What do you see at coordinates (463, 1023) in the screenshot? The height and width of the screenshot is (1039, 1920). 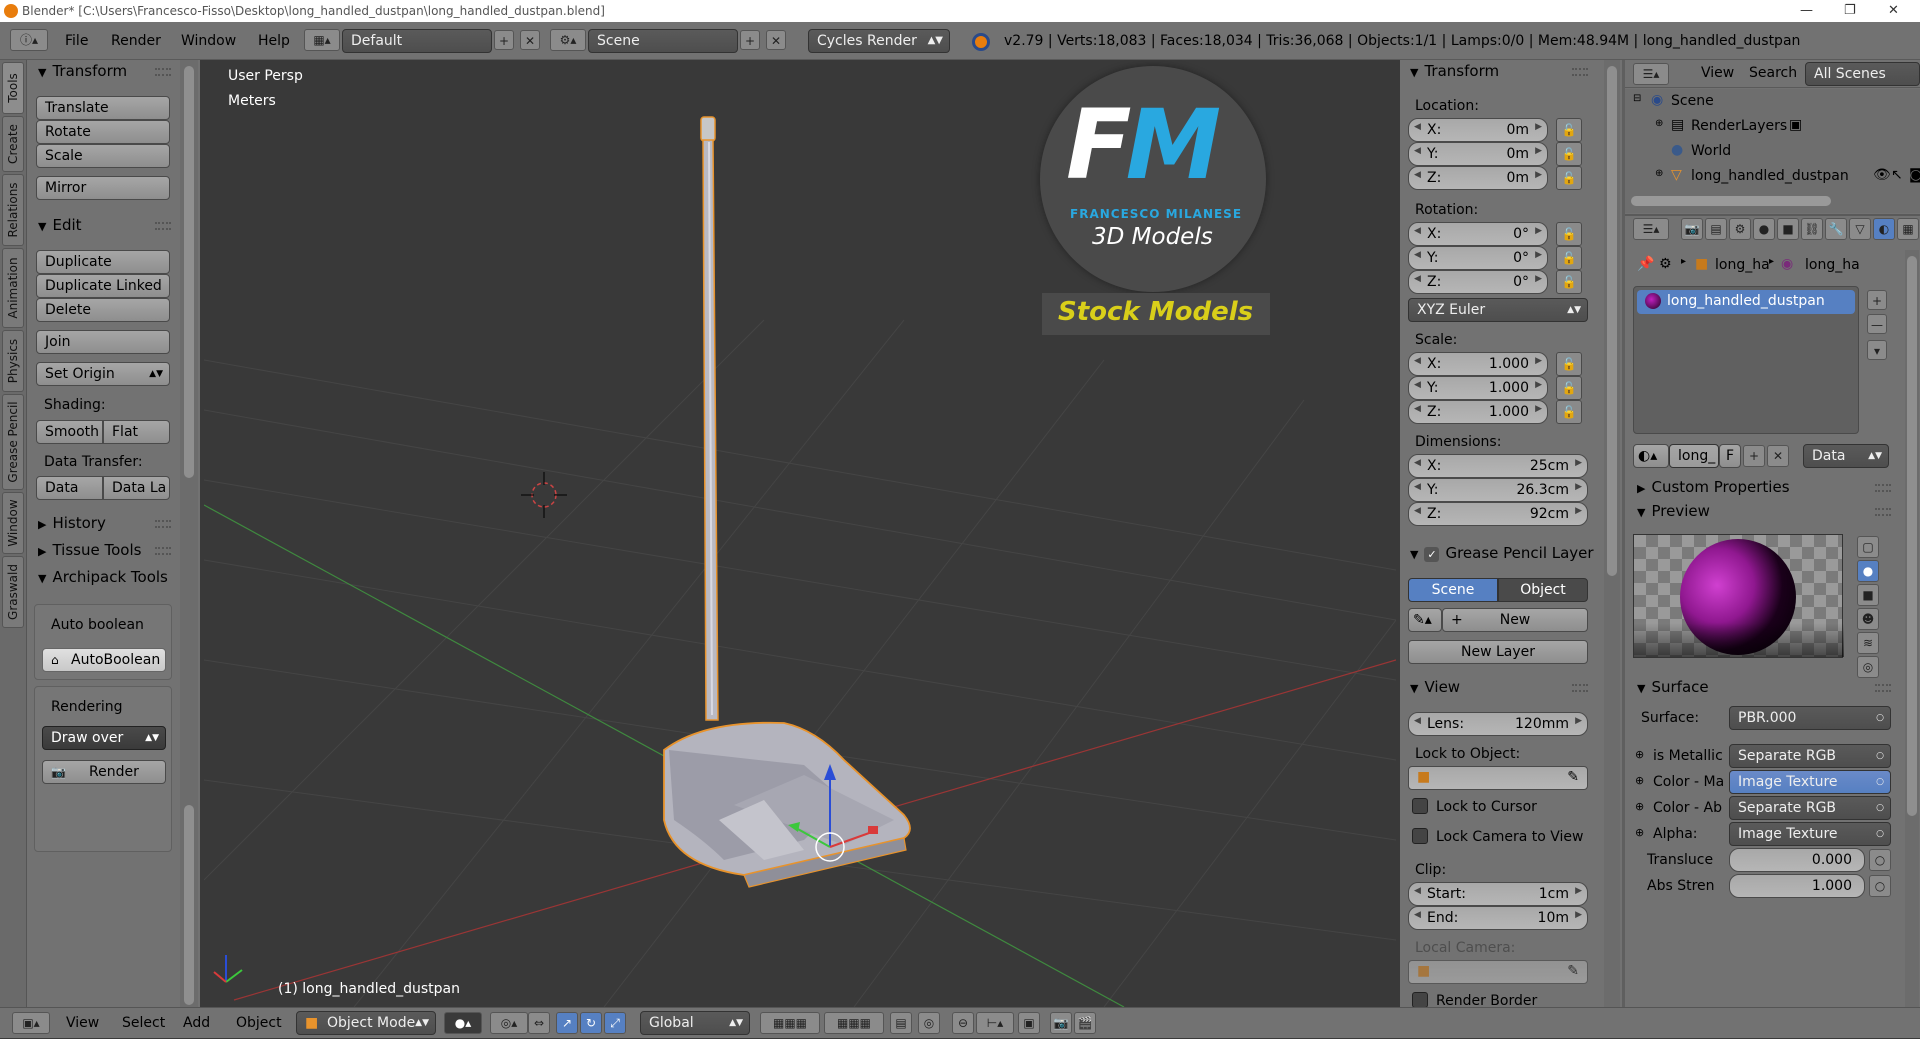 I see `viewport-shading-icon: ●▴` at bounding box center [463, 1023].